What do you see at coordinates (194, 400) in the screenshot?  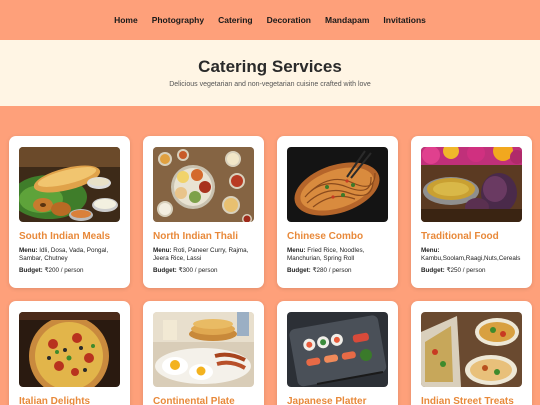 I see `card-title: Continental Plate` at bounding box center [194, 400].